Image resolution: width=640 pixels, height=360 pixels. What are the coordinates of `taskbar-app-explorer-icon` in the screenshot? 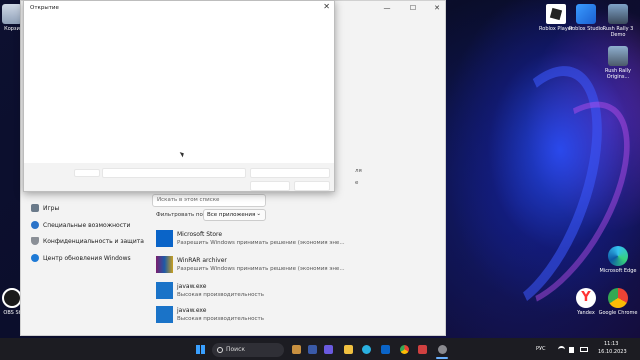 It's located at (348, 349).